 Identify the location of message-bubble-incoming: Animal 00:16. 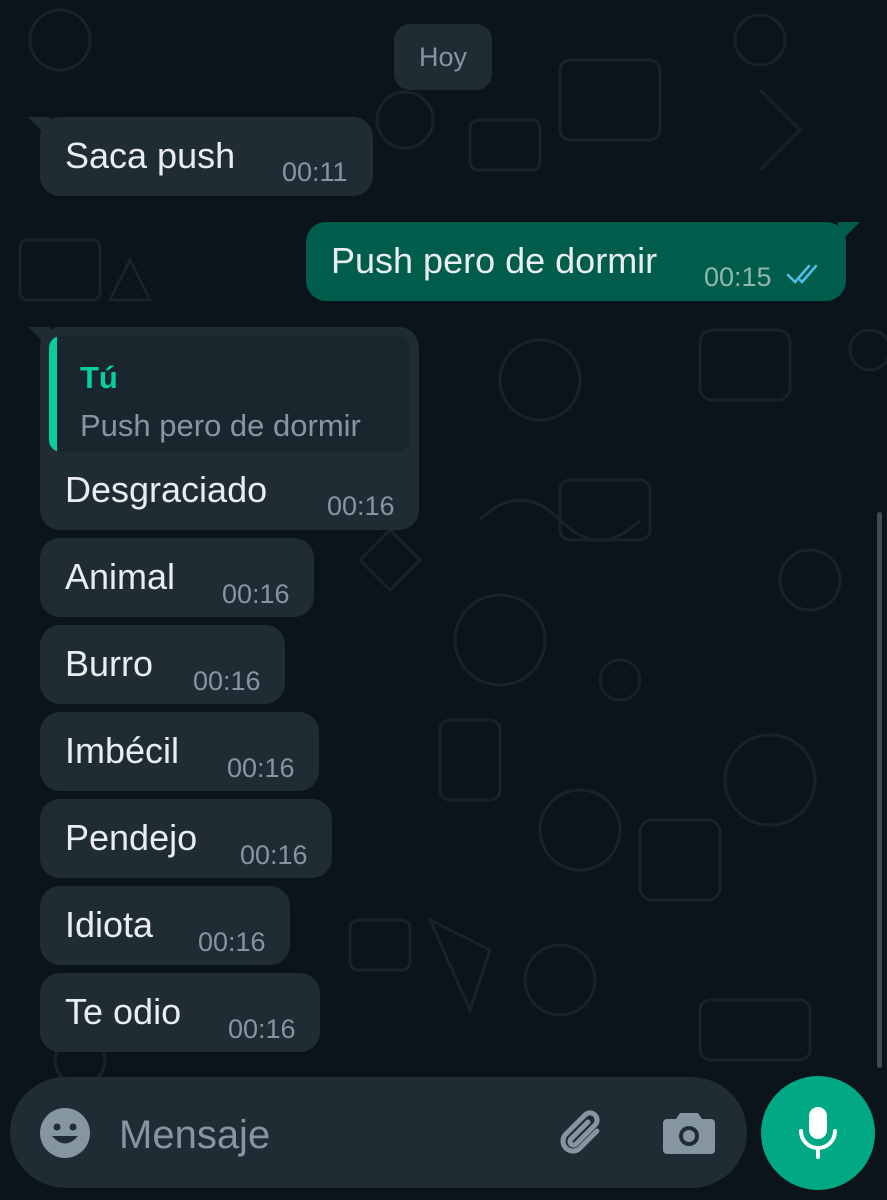
(177, 577).